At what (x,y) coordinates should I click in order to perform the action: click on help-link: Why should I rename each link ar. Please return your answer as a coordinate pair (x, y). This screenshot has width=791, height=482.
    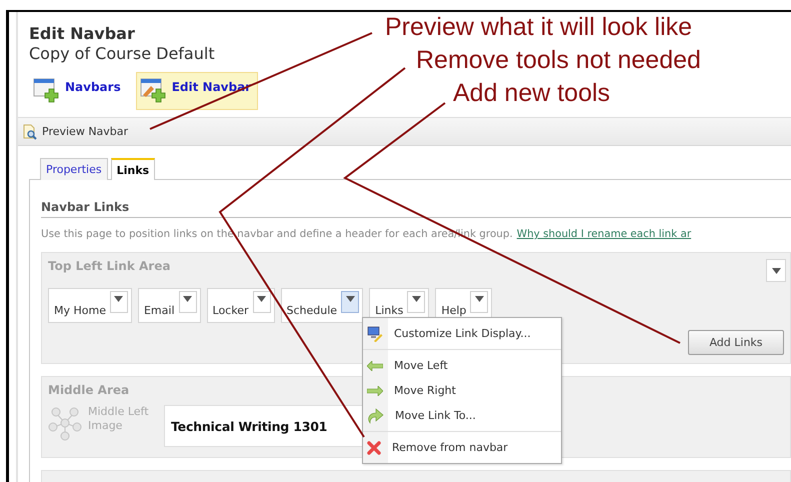
    Looking at the image, I should click on (604, 234).